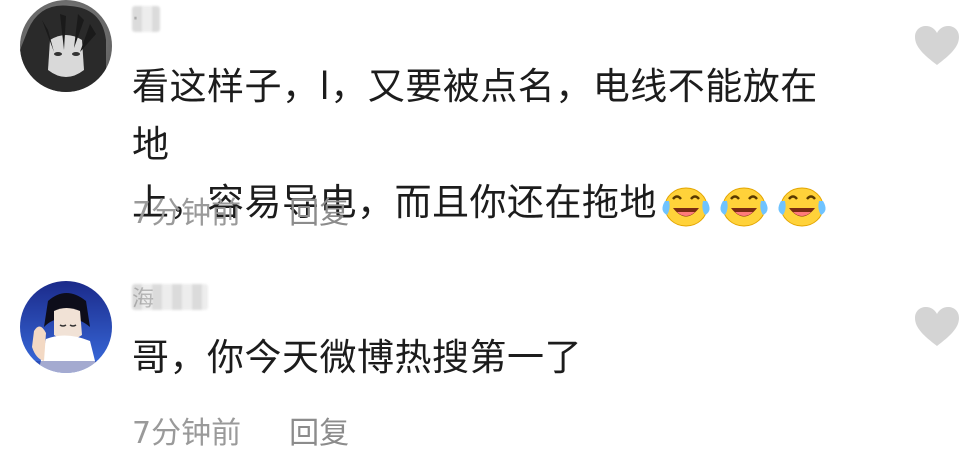  I want to click on avatar, so click(66, 327).